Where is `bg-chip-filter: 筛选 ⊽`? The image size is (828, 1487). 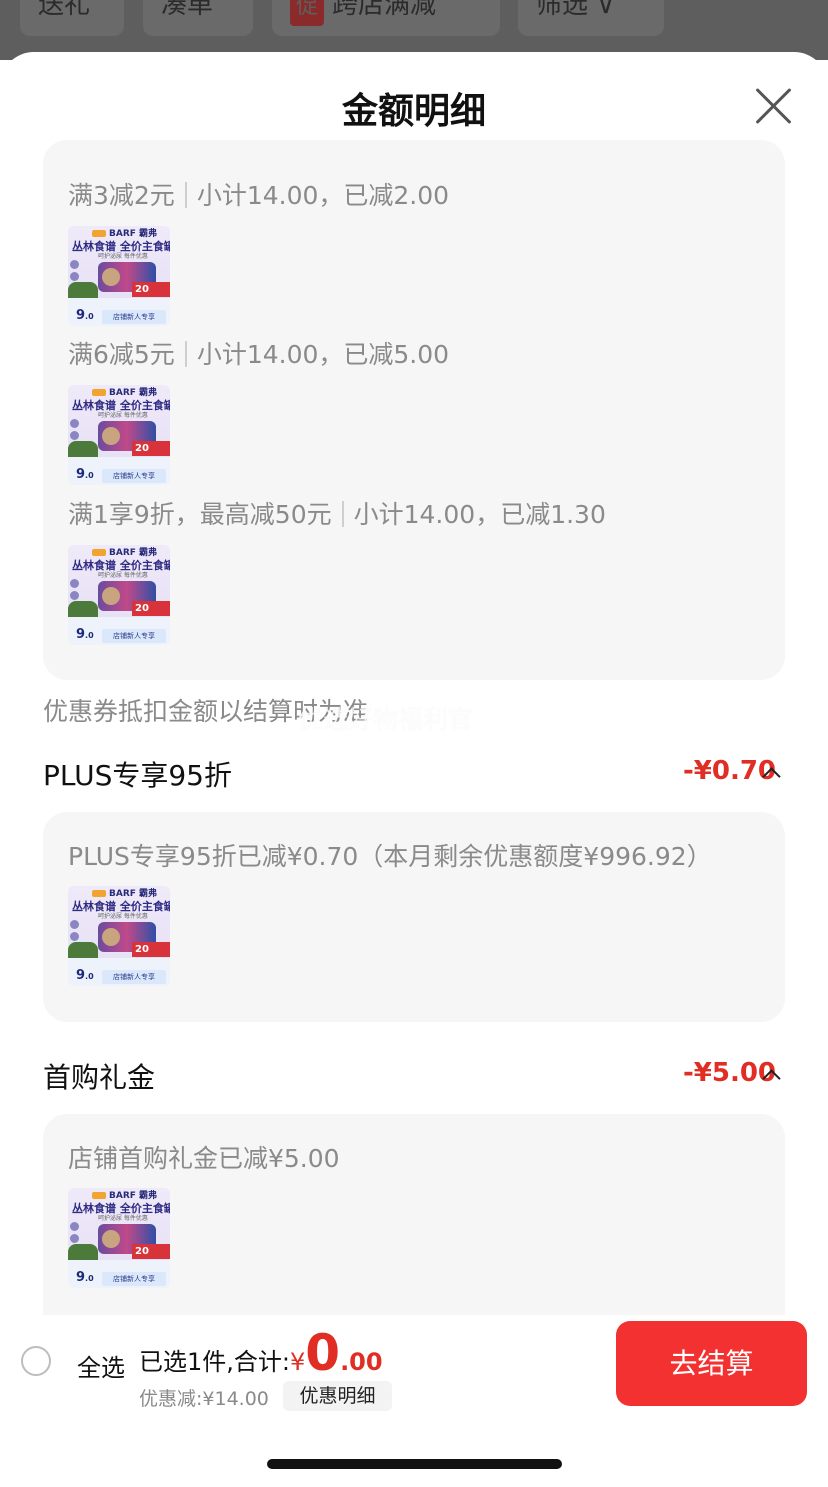 bg-chip-filter: 筛选 ⊽ is located at coordinates (591, 18).